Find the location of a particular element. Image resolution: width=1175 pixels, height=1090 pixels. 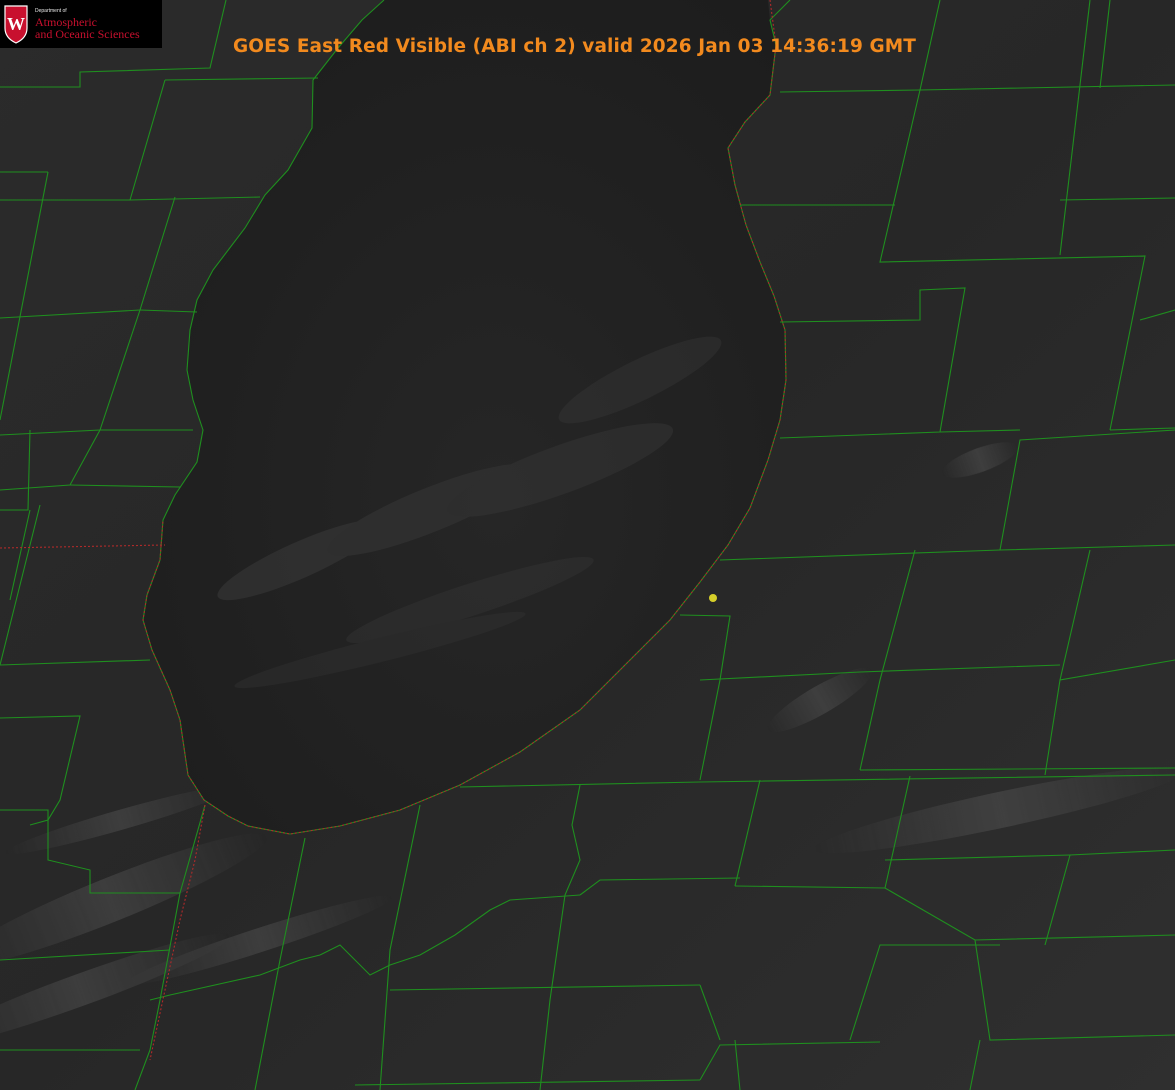

svg-text: W is located at coordinates (16, 24).